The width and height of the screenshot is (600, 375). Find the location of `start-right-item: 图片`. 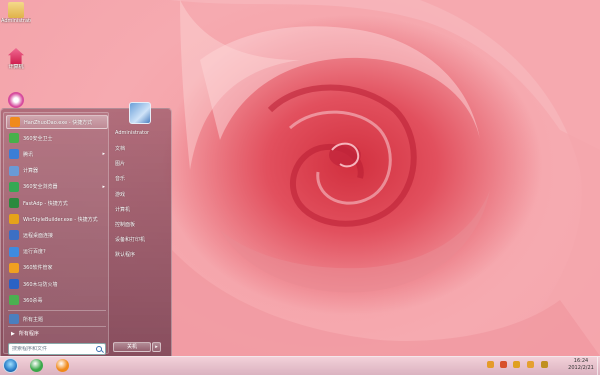

start-right-item: 图片 is located at coordinates (120, 163).